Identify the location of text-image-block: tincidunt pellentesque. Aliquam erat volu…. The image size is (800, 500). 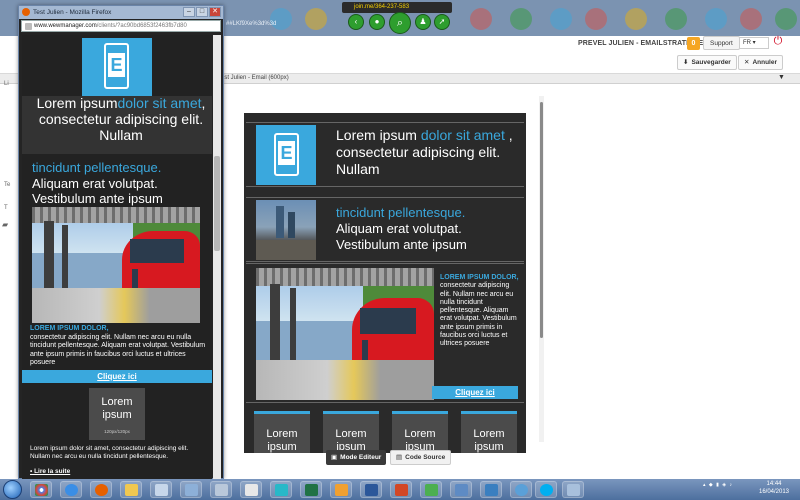
(385, 229).